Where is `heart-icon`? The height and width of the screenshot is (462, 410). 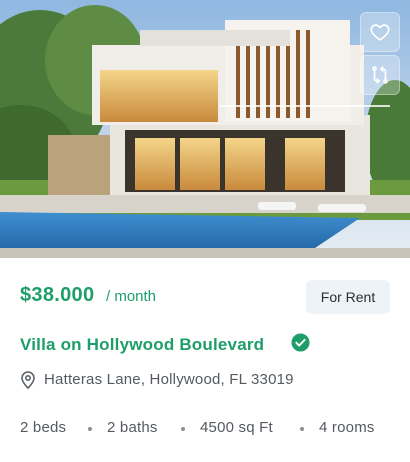
heart-icon is located at coordinates (380, 32).